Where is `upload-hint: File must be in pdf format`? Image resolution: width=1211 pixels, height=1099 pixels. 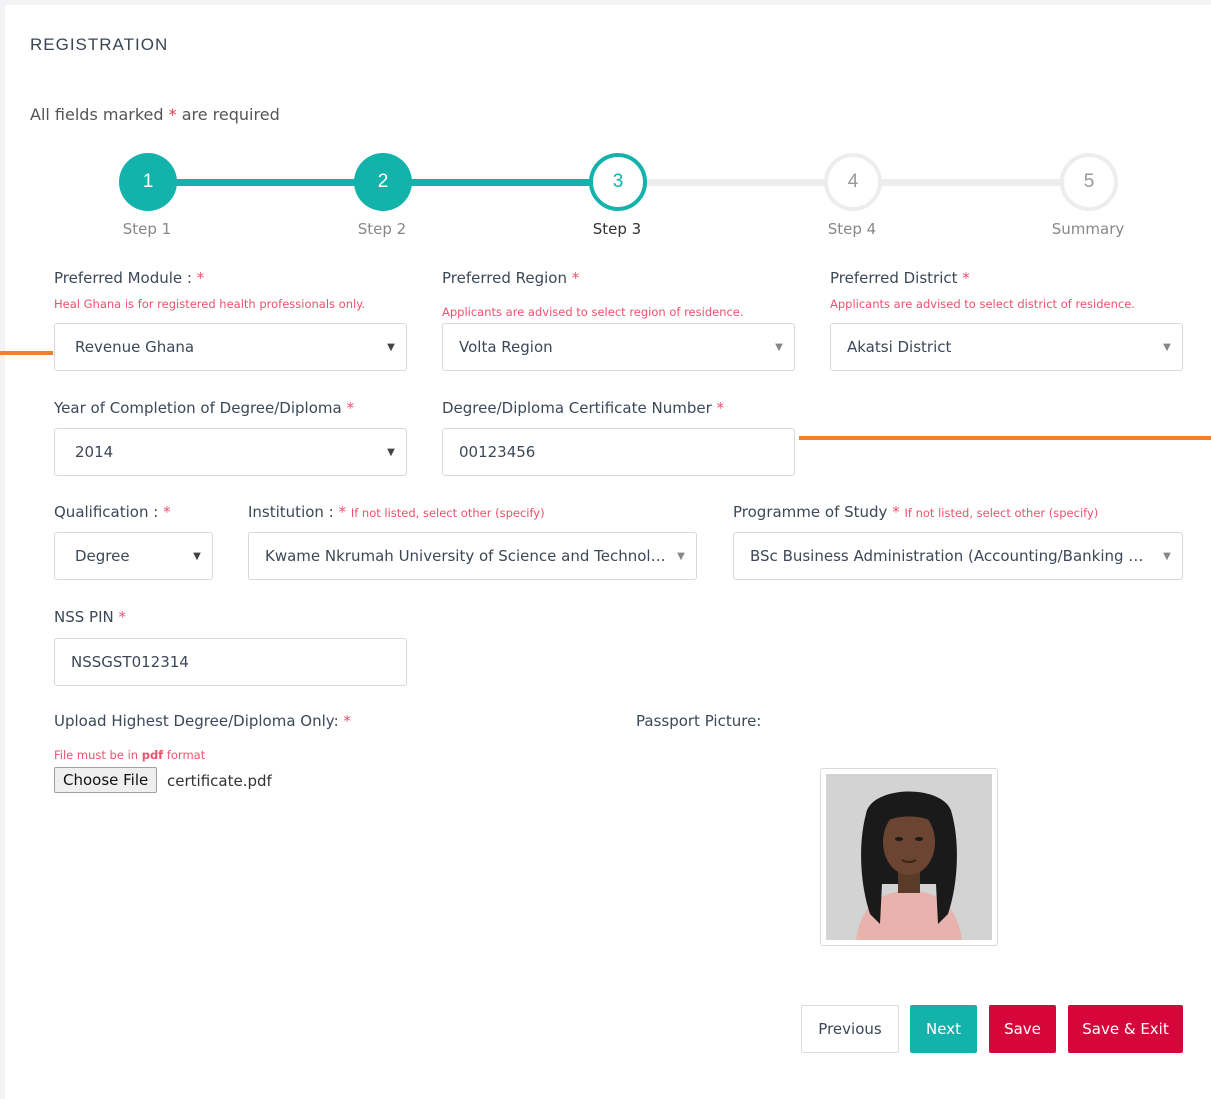 upload-hint: File must be in pdf format is located at coordinates (130, 755).